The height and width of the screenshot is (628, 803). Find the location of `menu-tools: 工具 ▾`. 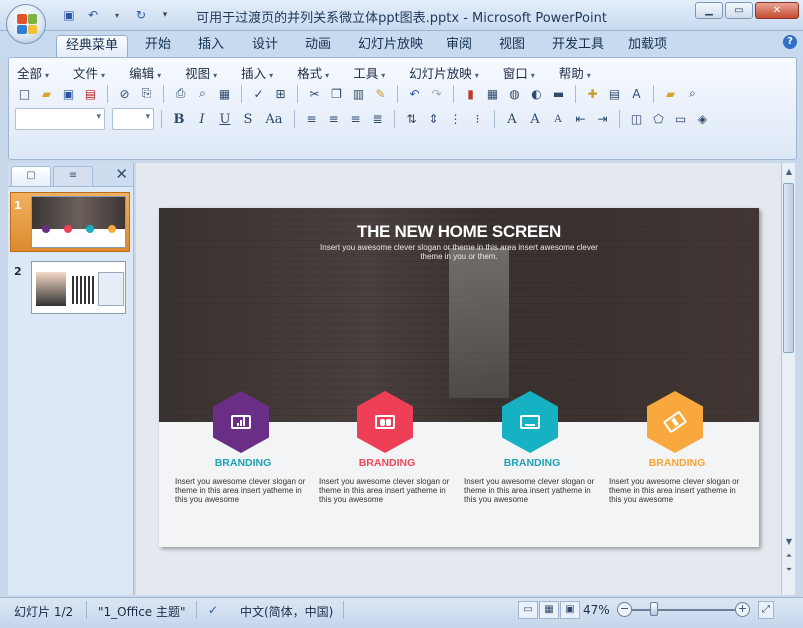

menu-tools: 工具 ▾ is located at coordinates (374, 72).